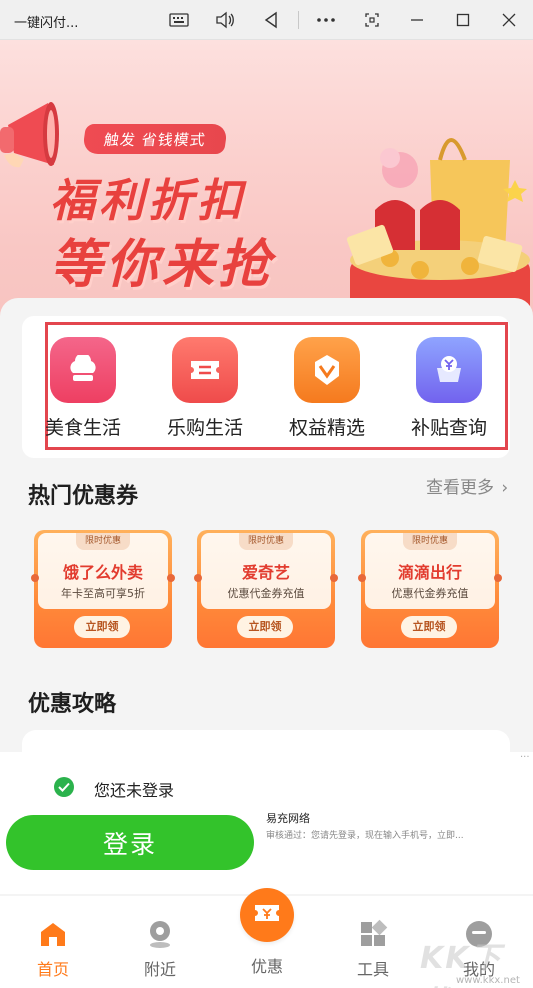 The image size is (533, 988). What do you see at coordinates (326, 20) in the screenshot?
I see `more-icon` at bounding box center [326, 20].